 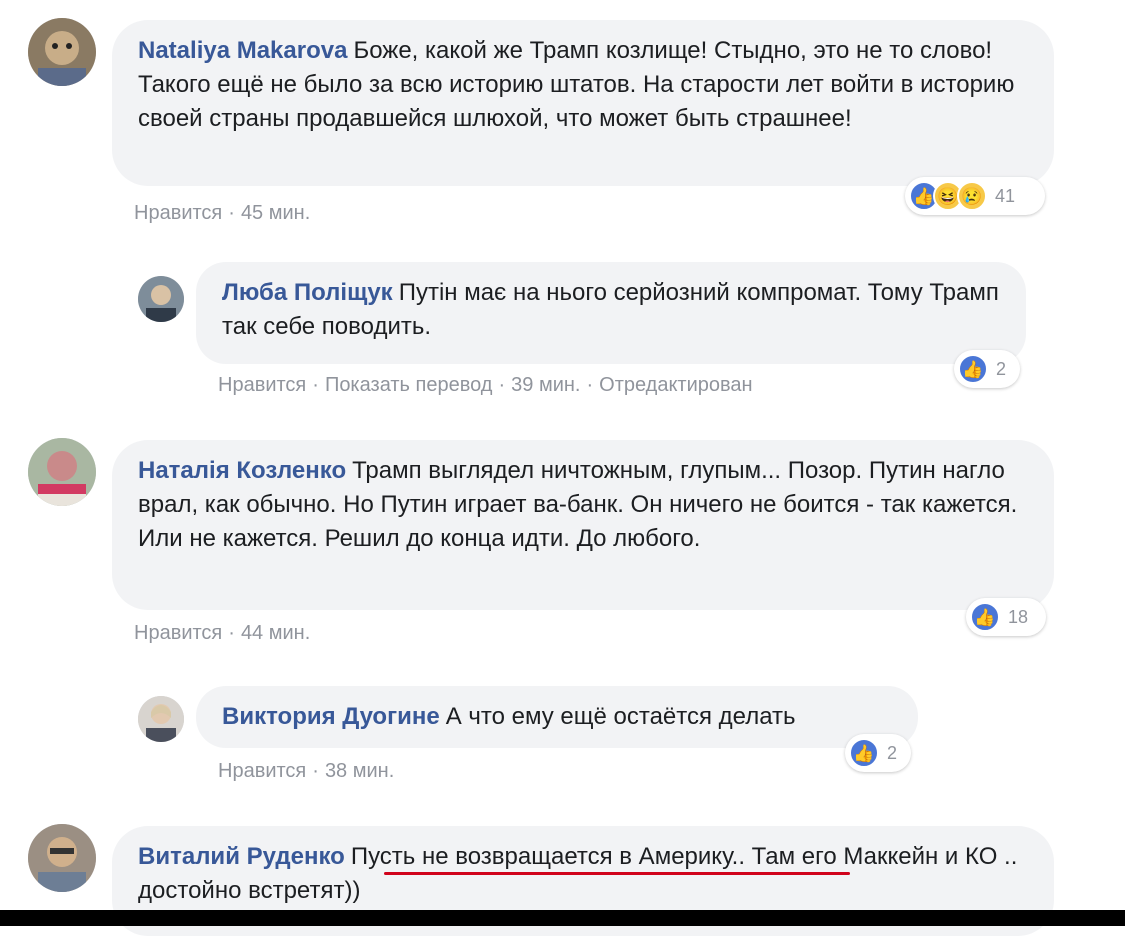 I want to click on timestamp: 45 мин., so click(x=275, y=213).